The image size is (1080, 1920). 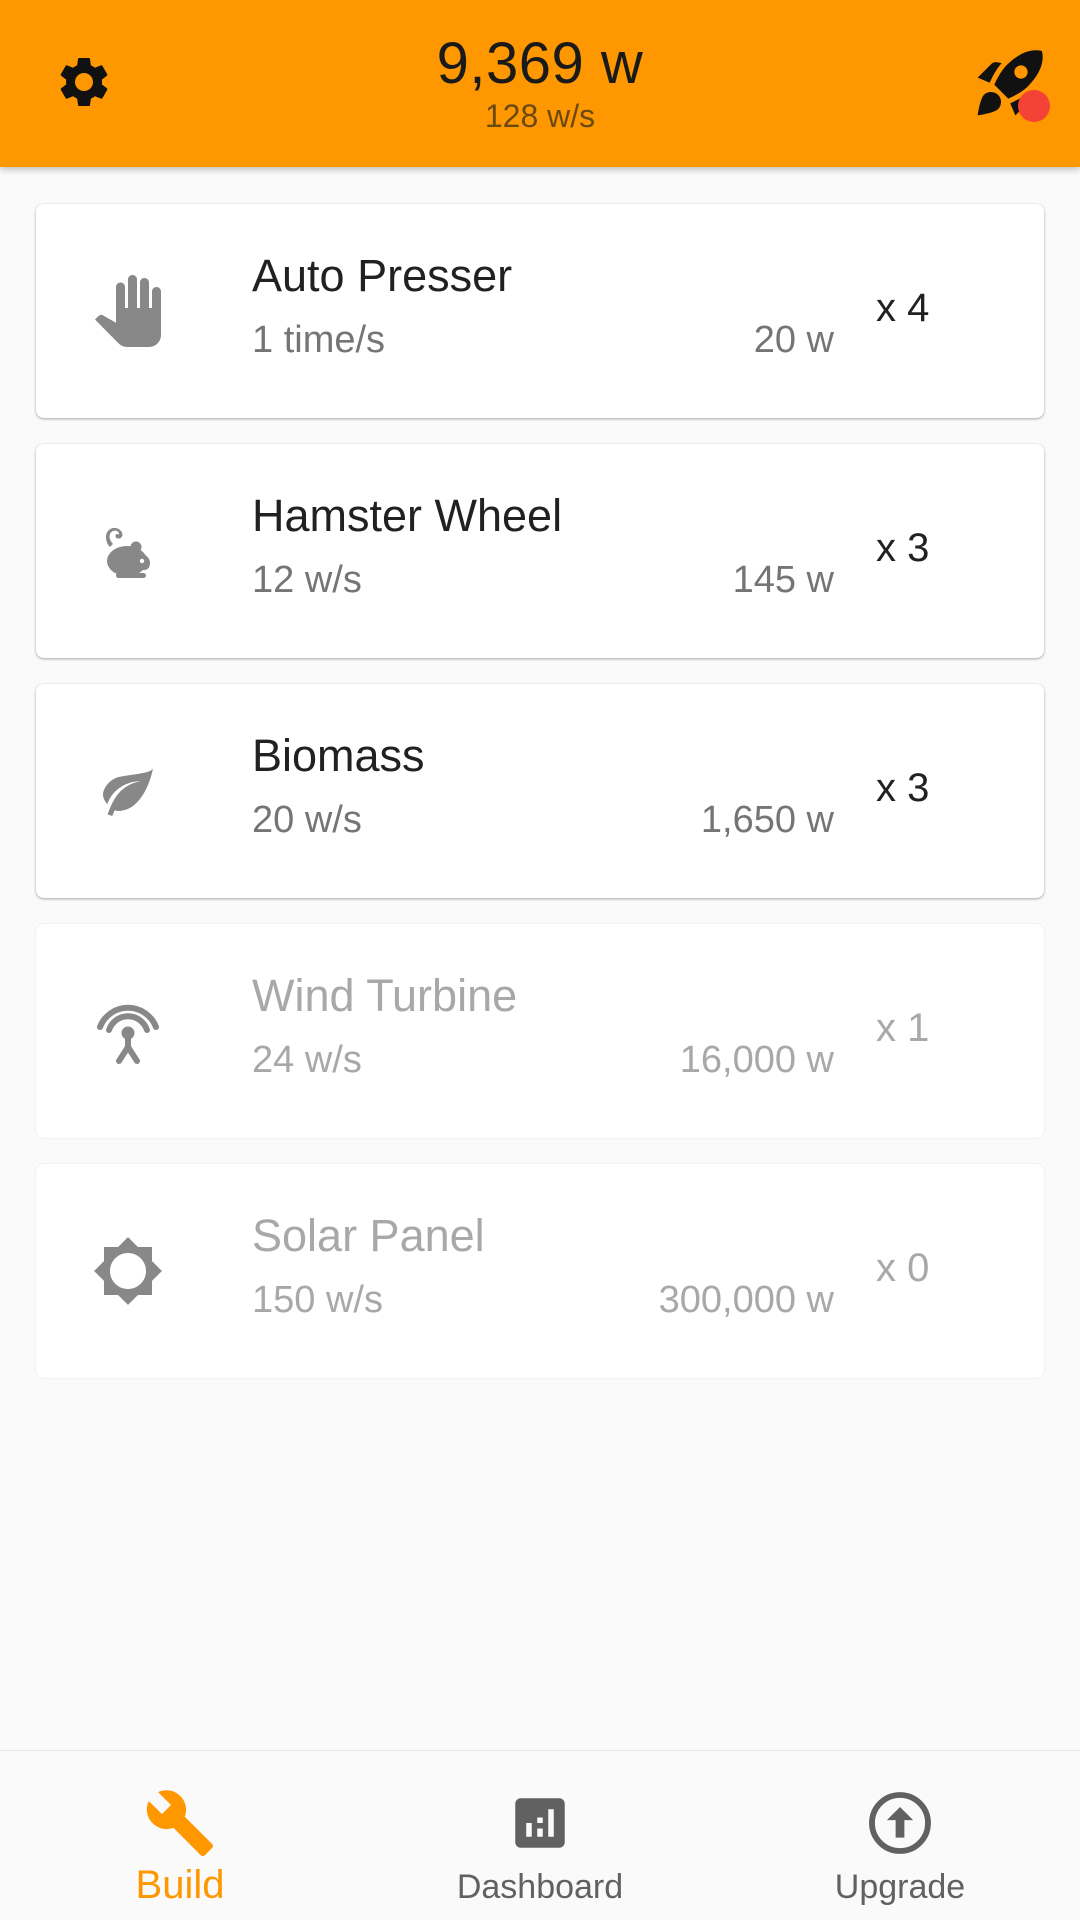 I want to click on nav-build: Build, so click(x=180, y=1835).